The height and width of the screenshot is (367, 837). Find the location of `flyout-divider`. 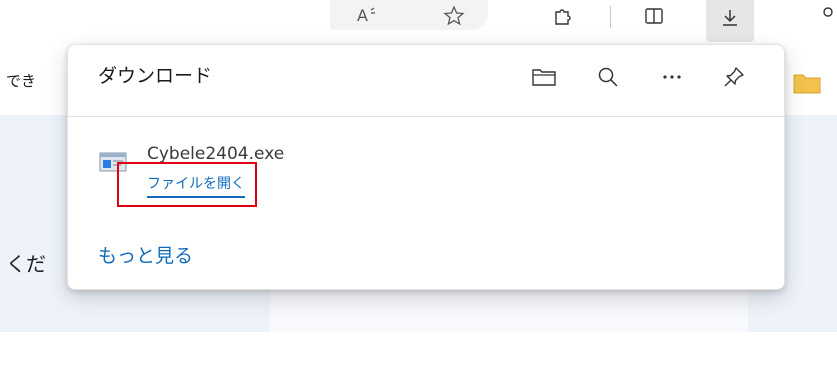

flyout-divider is located at coordinates (426, 116).